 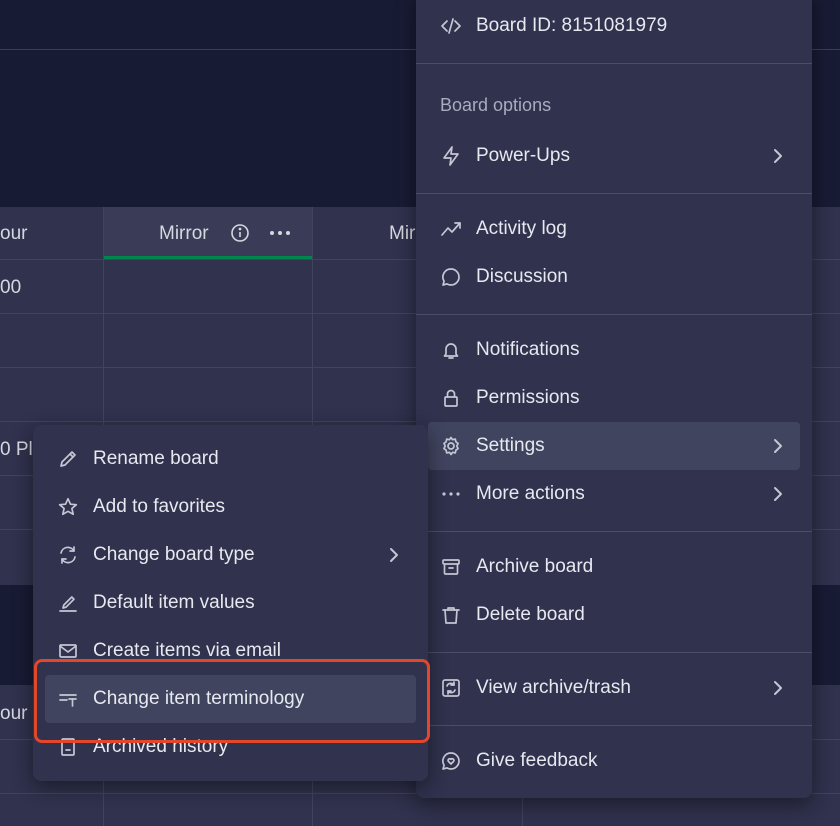 I want to click on board-id-item: Board ID: 8151081979, so click(x=614, y=26).